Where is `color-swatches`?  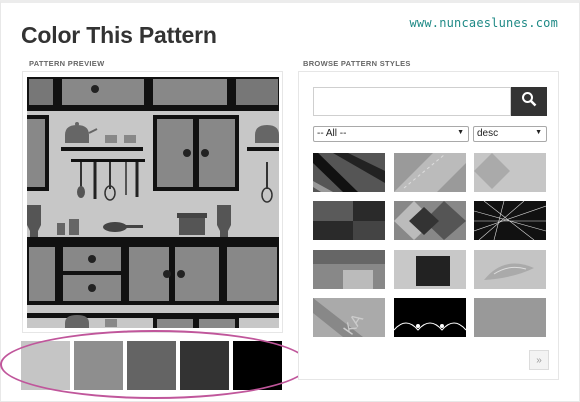 color-swatches is located at coordinates (153, 365).